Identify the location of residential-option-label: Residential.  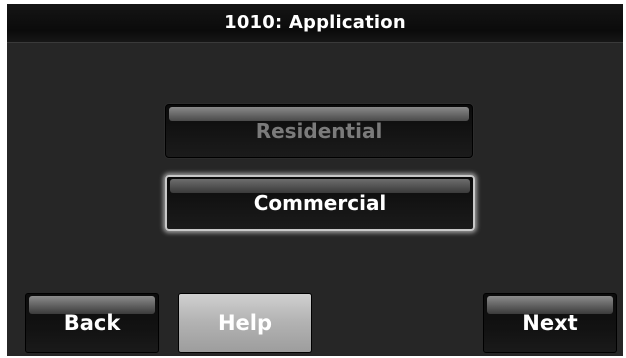
(319, 131).